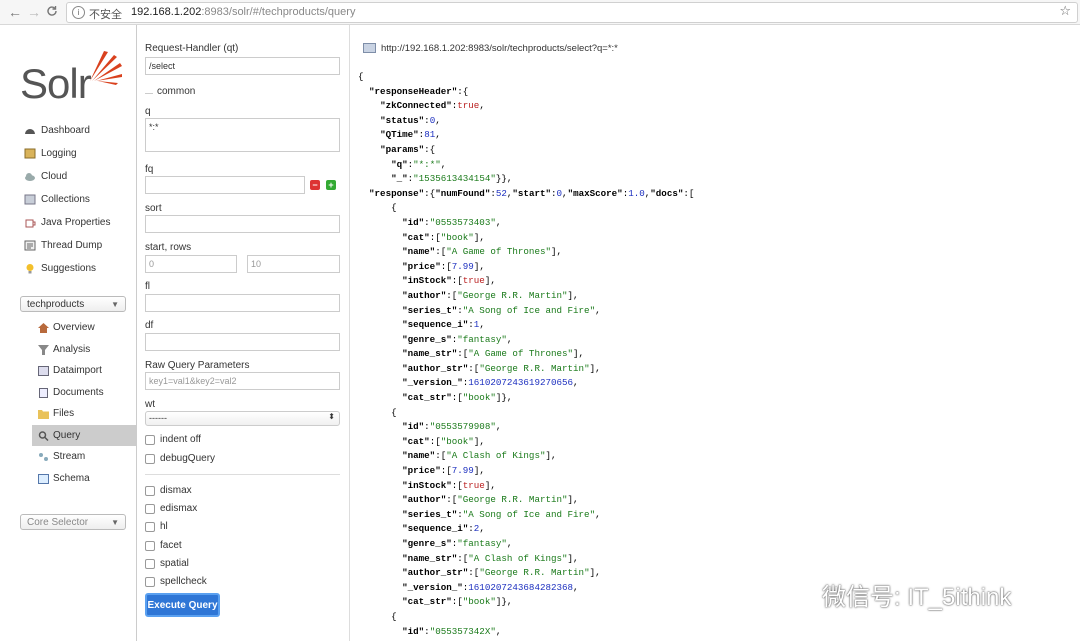 This screenshot has width=1080, height=641. Describe the element at coordinates (43, 370) in the screenshot. I see `dataimport-icon` at that location.